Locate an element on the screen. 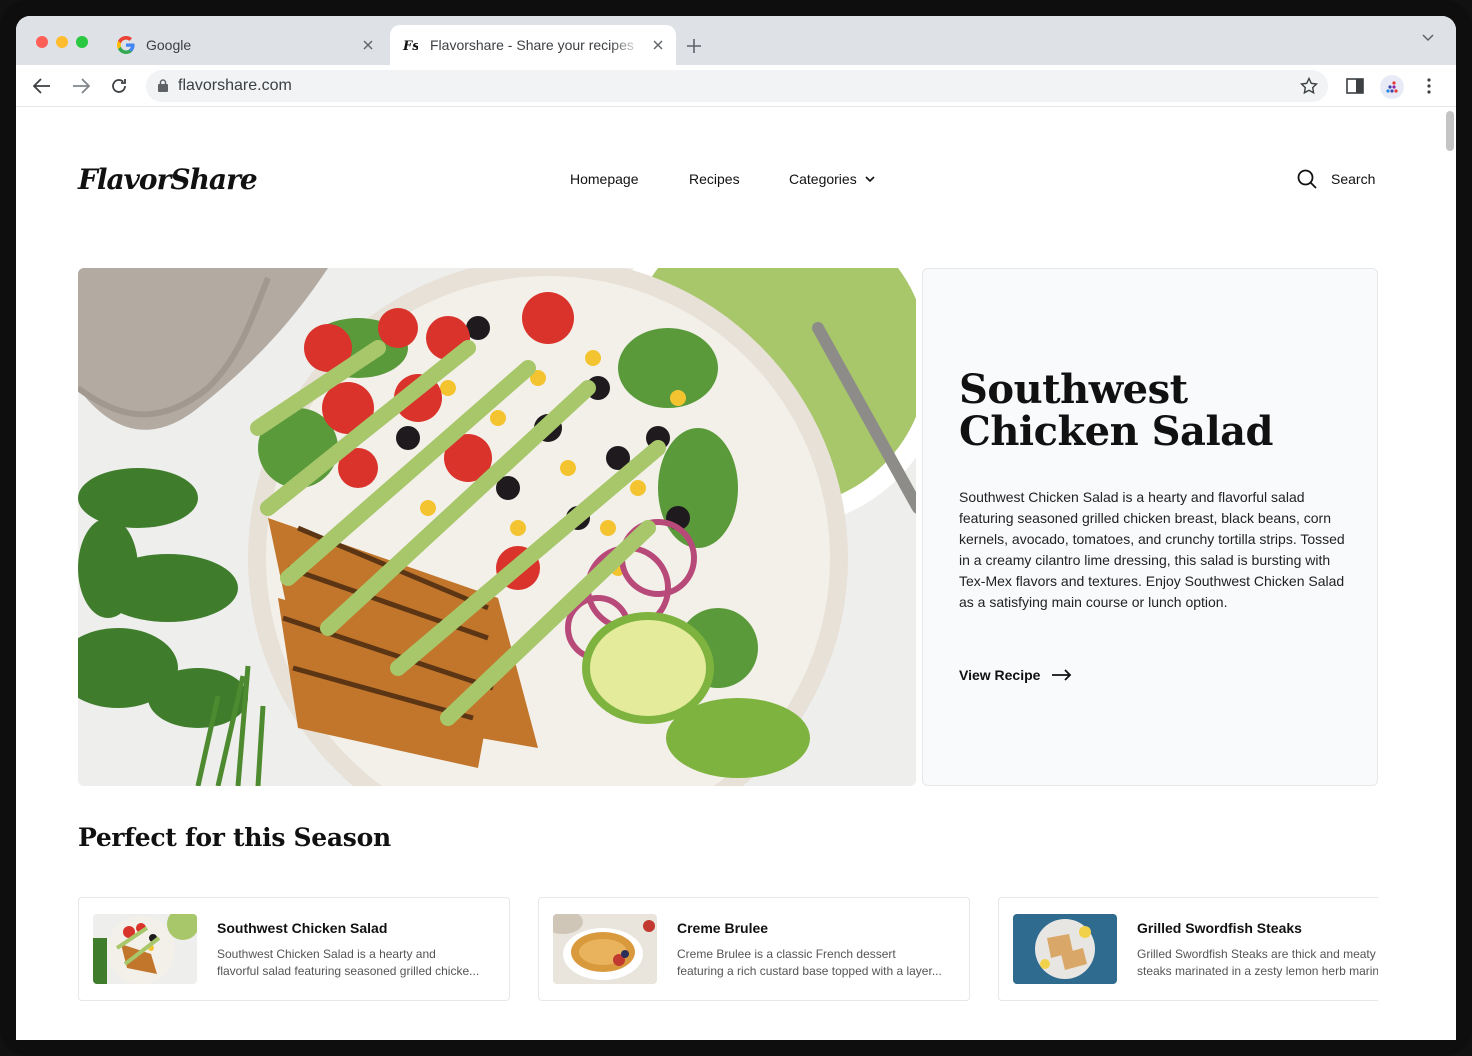  flavorshare-icon: Fs is located at coordinates (410, 45).